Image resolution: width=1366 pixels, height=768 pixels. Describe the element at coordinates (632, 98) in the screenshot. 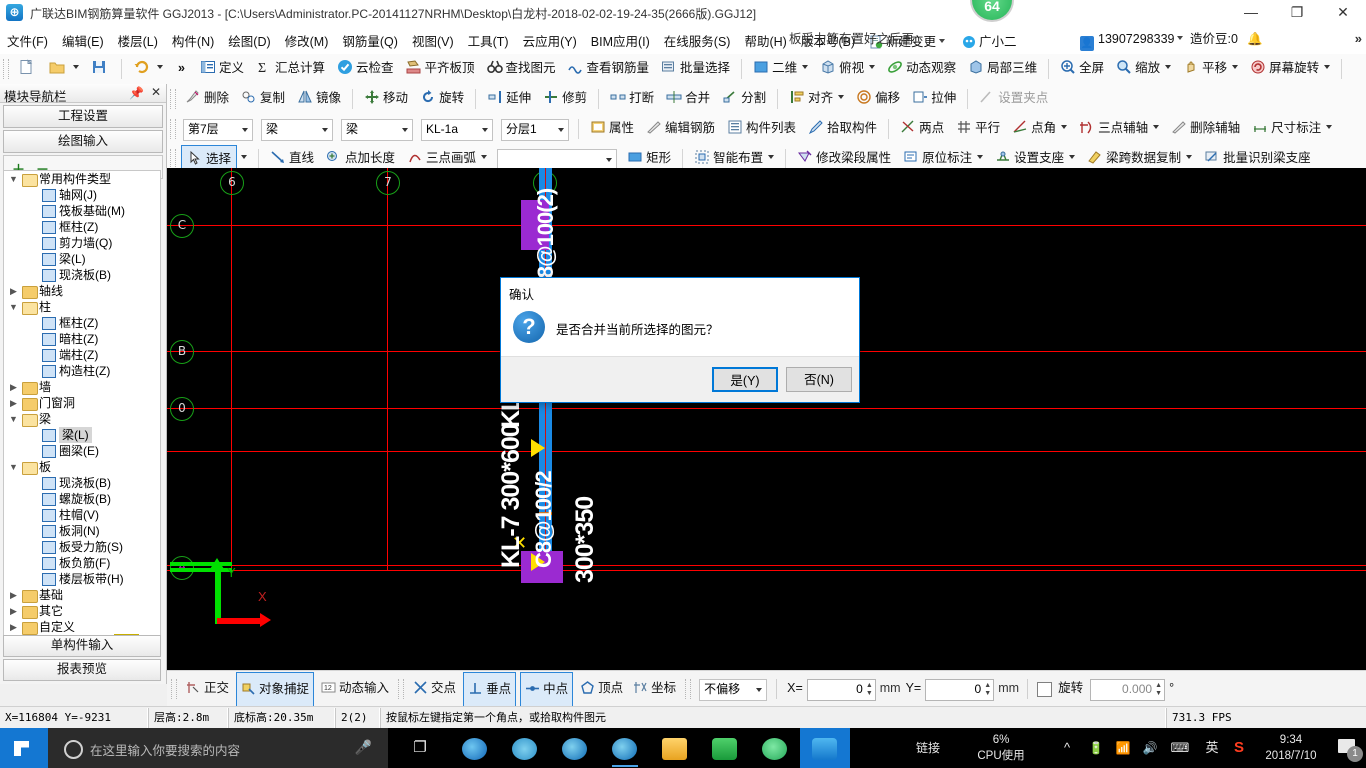

I see `break-button: 打断` at that location.